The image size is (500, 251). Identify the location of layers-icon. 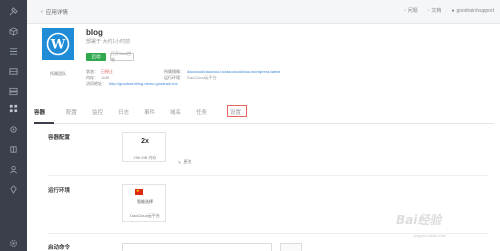
(13, 71).